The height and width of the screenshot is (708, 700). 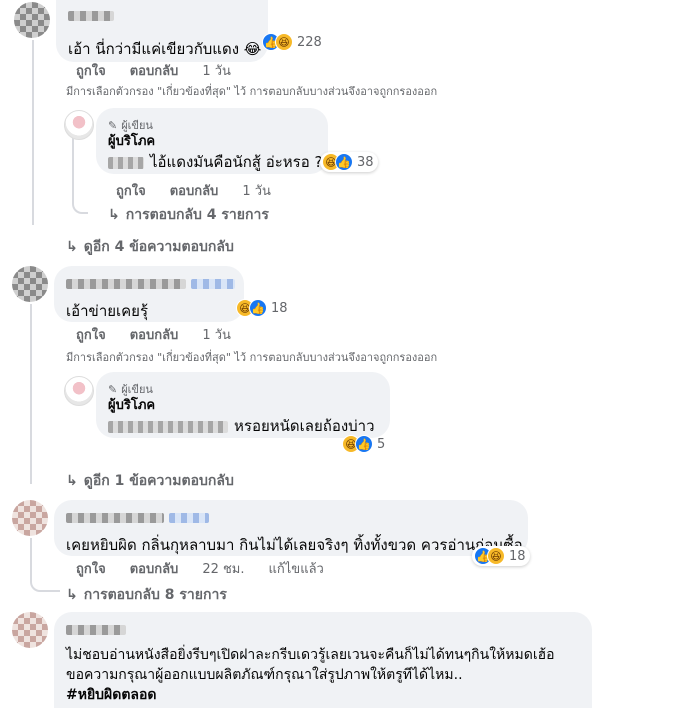 What do you see at coordinates (150, 247) in the screenshot?
I see `view-more-replies-link: ↳ ดูอีก 4 ข้อความตอบกลับ` at bounding box center [150, 247].